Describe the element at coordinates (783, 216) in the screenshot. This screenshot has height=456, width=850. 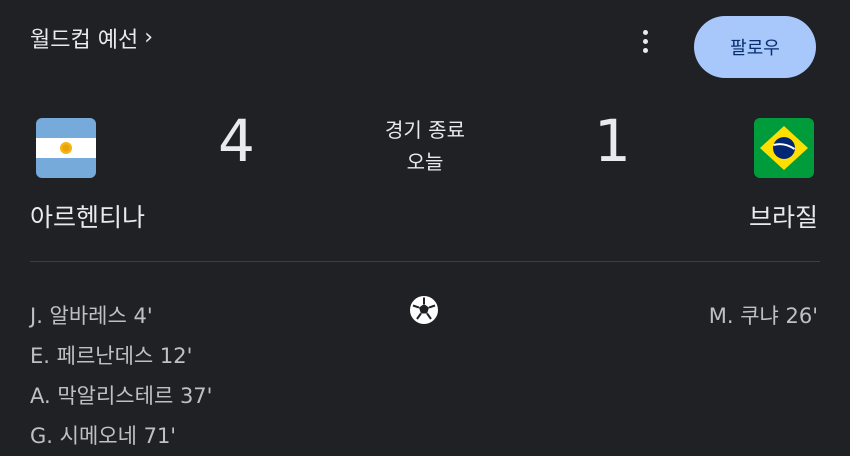
I see `away-team-name: 브라질` at that location.